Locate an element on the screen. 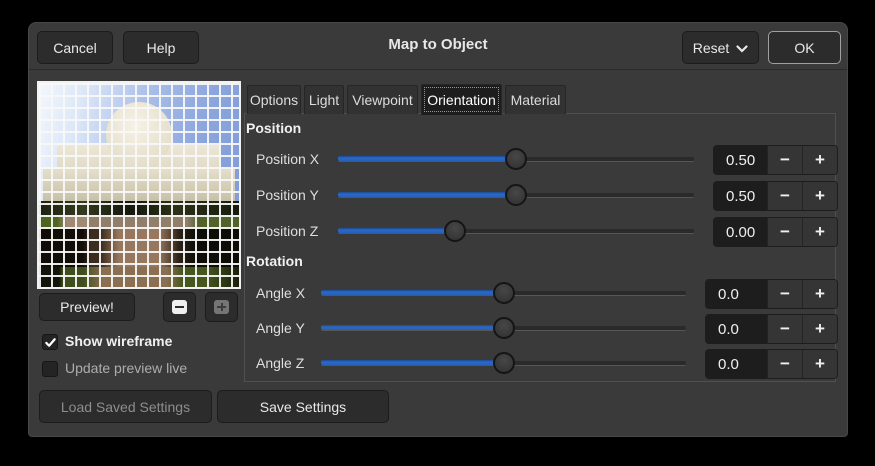 The image size is (875, 466). zoom-out-icon is located at coordinates (179, 307).